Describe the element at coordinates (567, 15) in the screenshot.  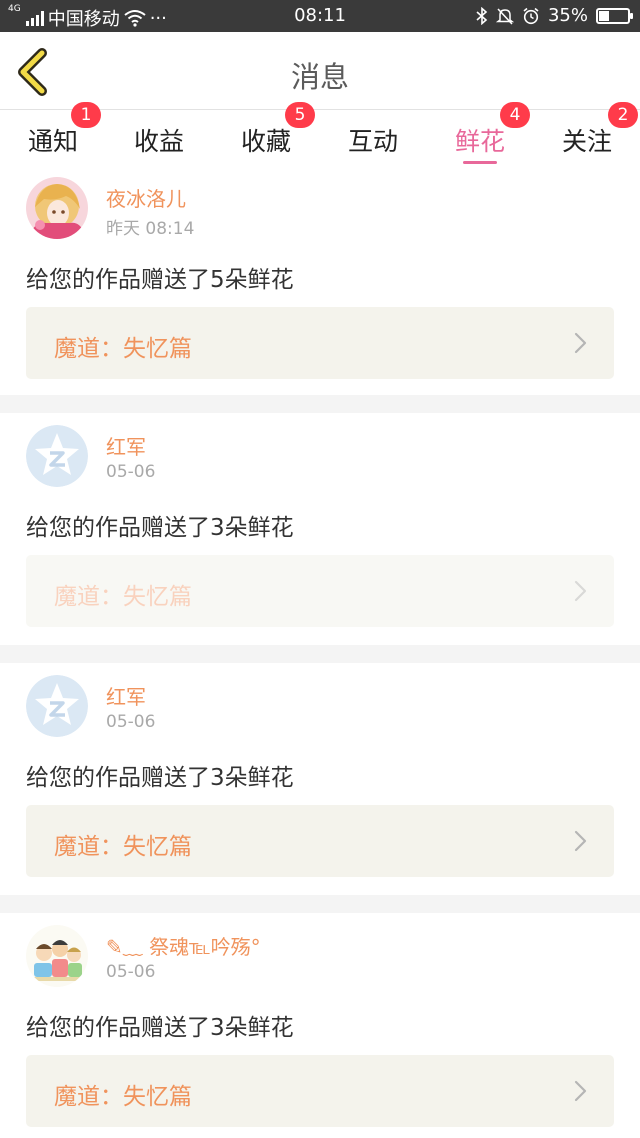
I see `battery-percent: 35%` at that location.